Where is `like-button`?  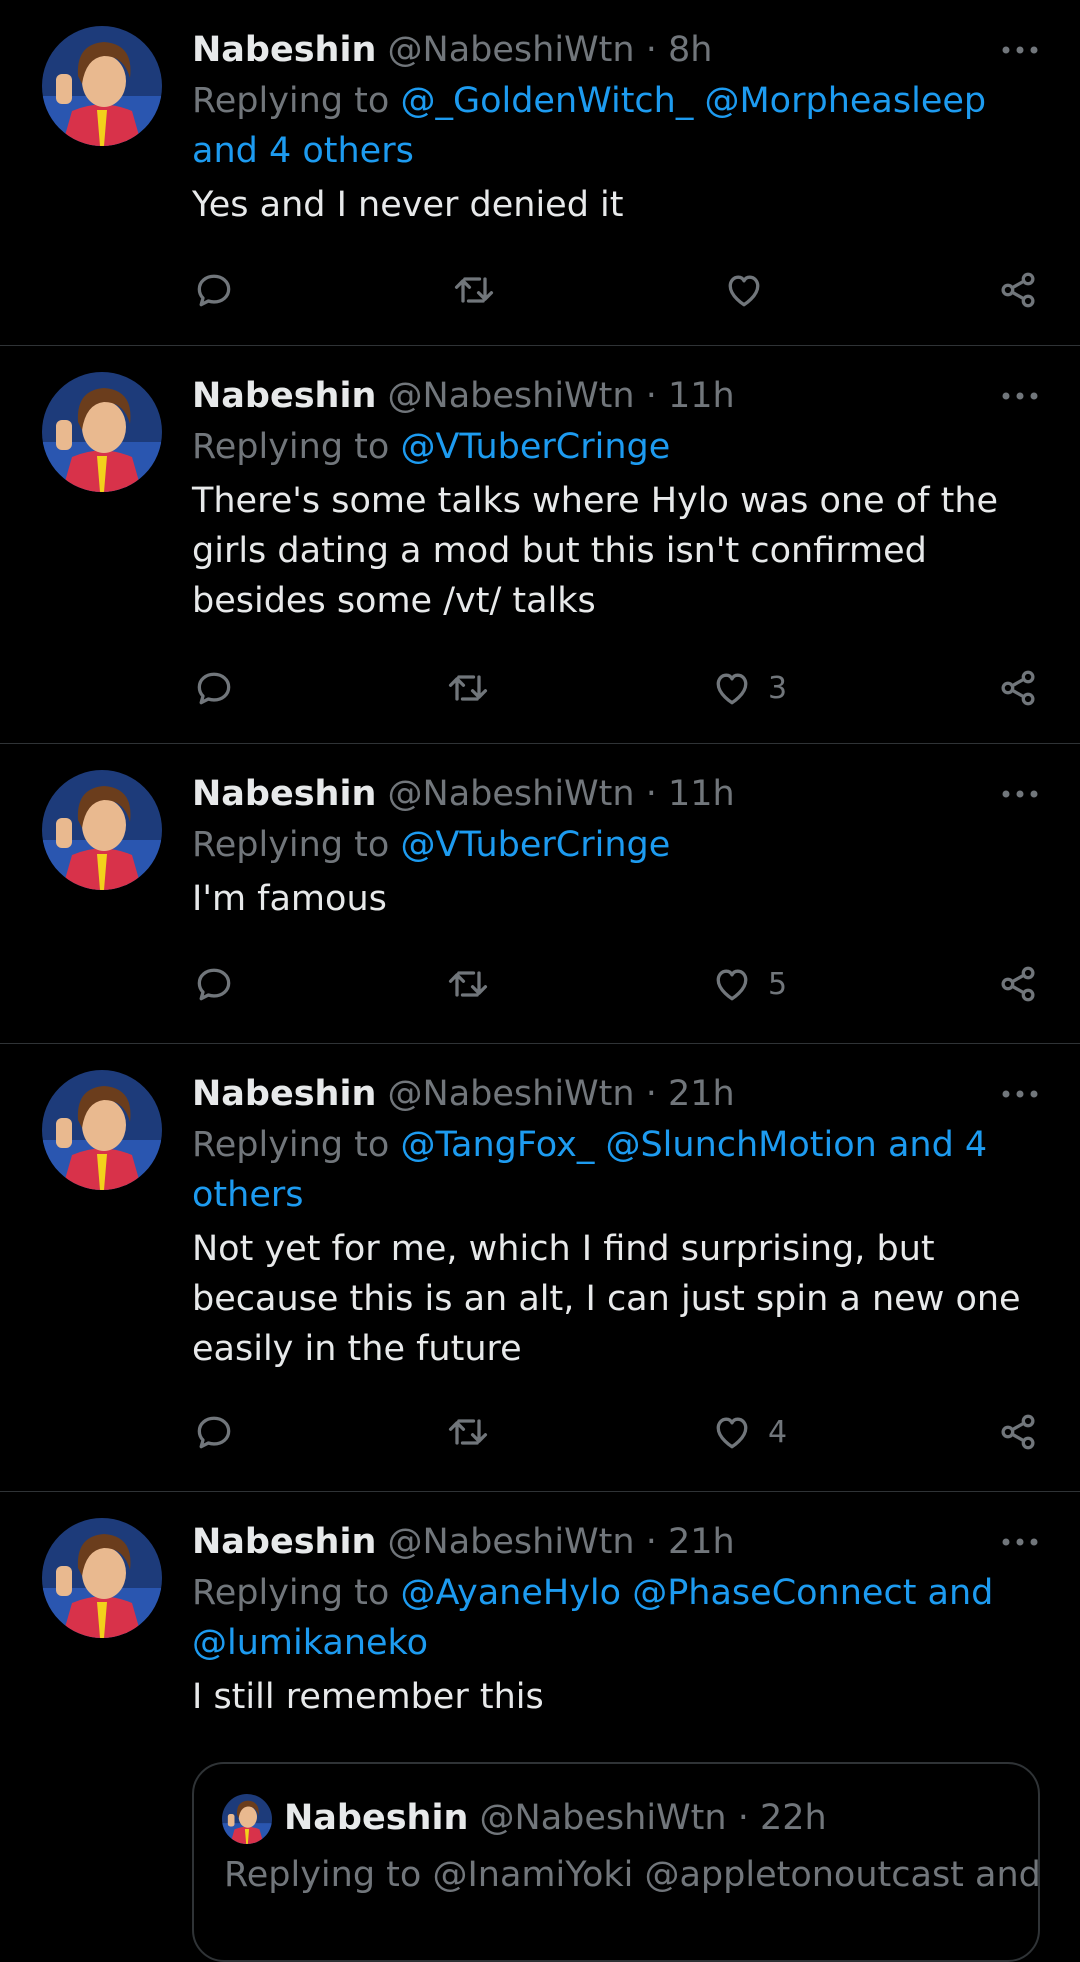
like-button is located at coordinates (751, 290).